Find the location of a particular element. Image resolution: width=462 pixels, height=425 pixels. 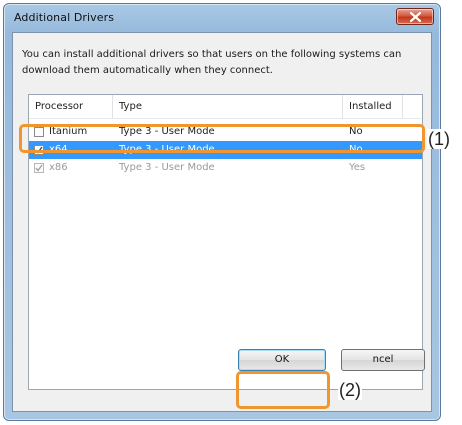

row-installed: Yes is located at coordinates (357, 167).